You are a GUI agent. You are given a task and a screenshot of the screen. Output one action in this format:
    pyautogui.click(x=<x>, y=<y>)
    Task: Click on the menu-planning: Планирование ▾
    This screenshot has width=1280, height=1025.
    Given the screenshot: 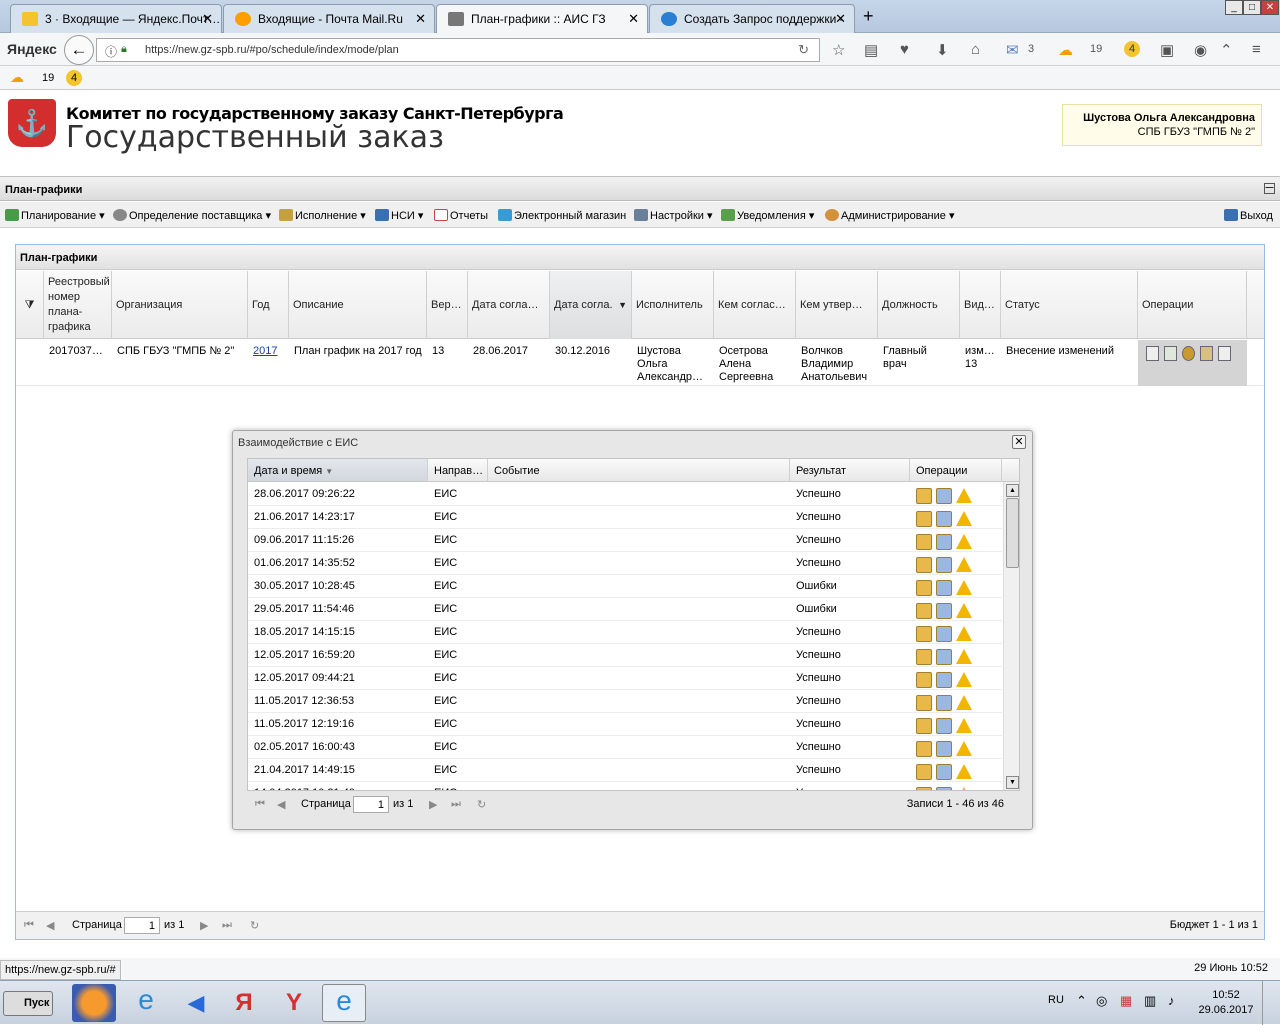 What is the action you would take?
    pyautogui.click(x=55, y=215)
    